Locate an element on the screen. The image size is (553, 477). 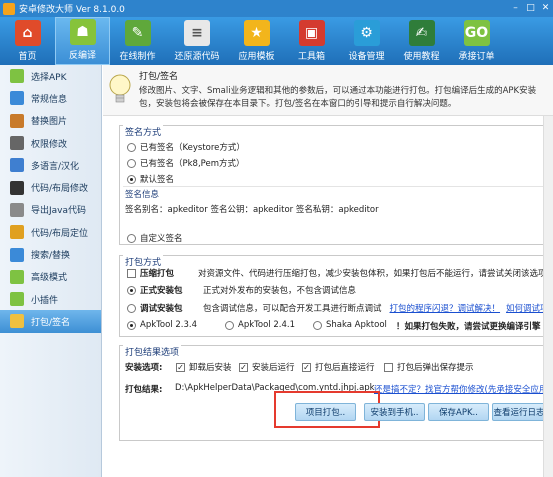
minimize-icon: – is located at coordinates (515, 8).